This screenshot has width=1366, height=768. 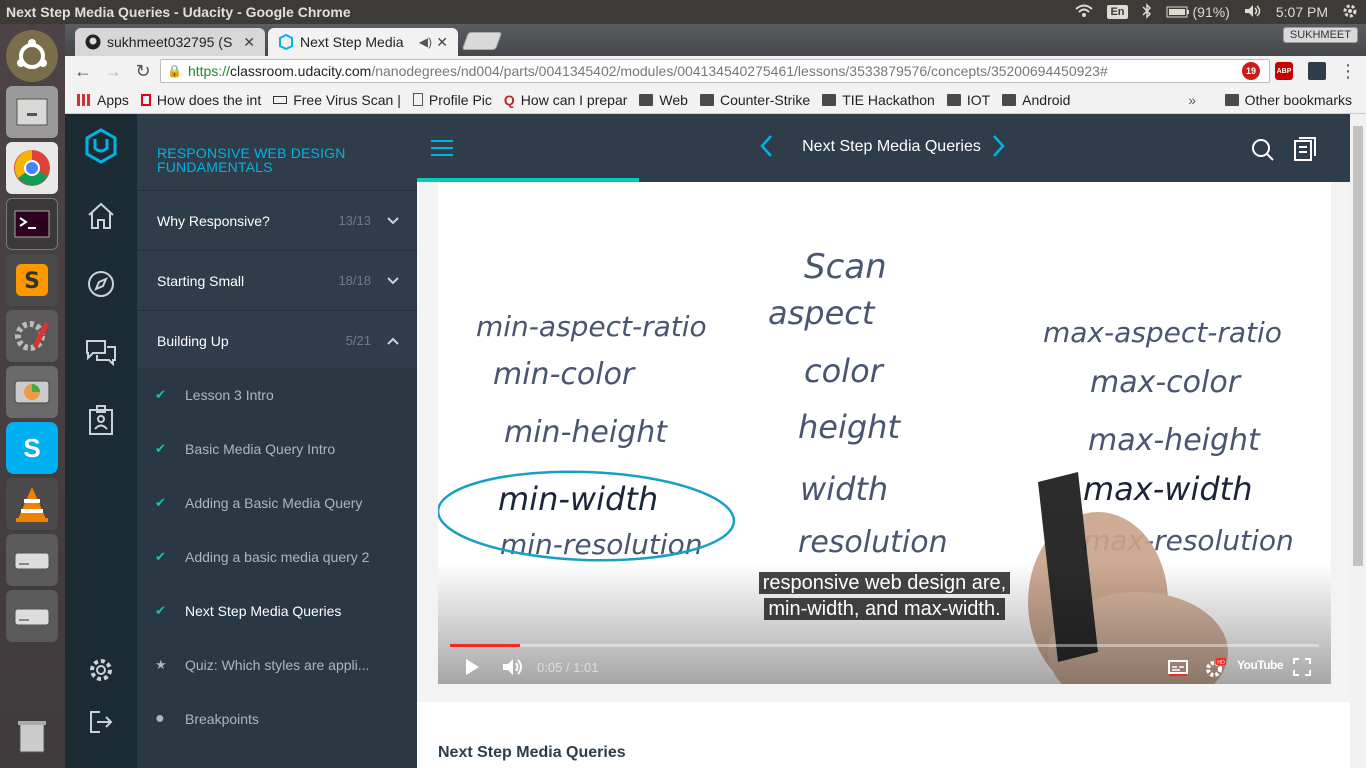 What do you see at coordinates (1084, 12) in the screenshot?
I see `wifi-icon` at bounding box center [1084, 12].